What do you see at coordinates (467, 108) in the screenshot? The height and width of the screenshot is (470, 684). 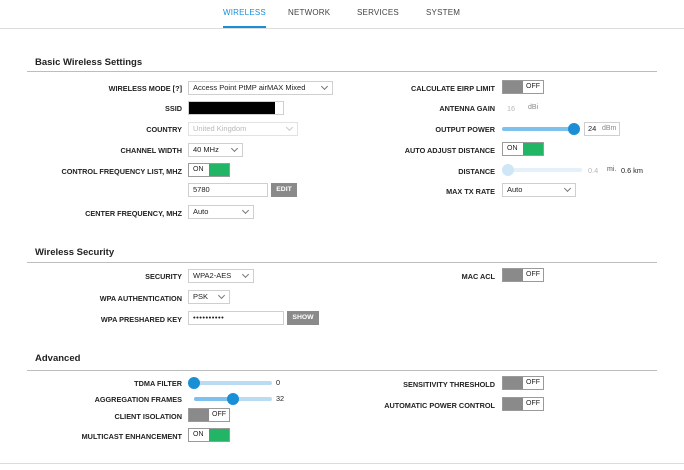 I see `antenna-gain-label: ANTENNA GAIN` at bounding box center [467, 108].